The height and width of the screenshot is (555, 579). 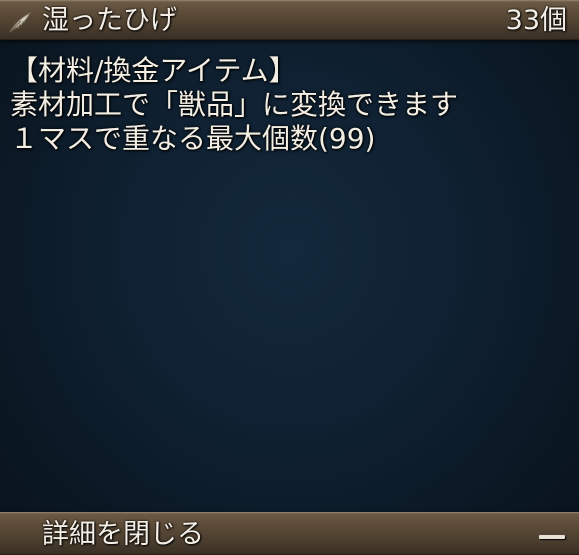 What do you see at coordinates (123, 534) in the screenshot?
I see `close-details-label: 詳細を閉じる` at bounding box center [123, 534].